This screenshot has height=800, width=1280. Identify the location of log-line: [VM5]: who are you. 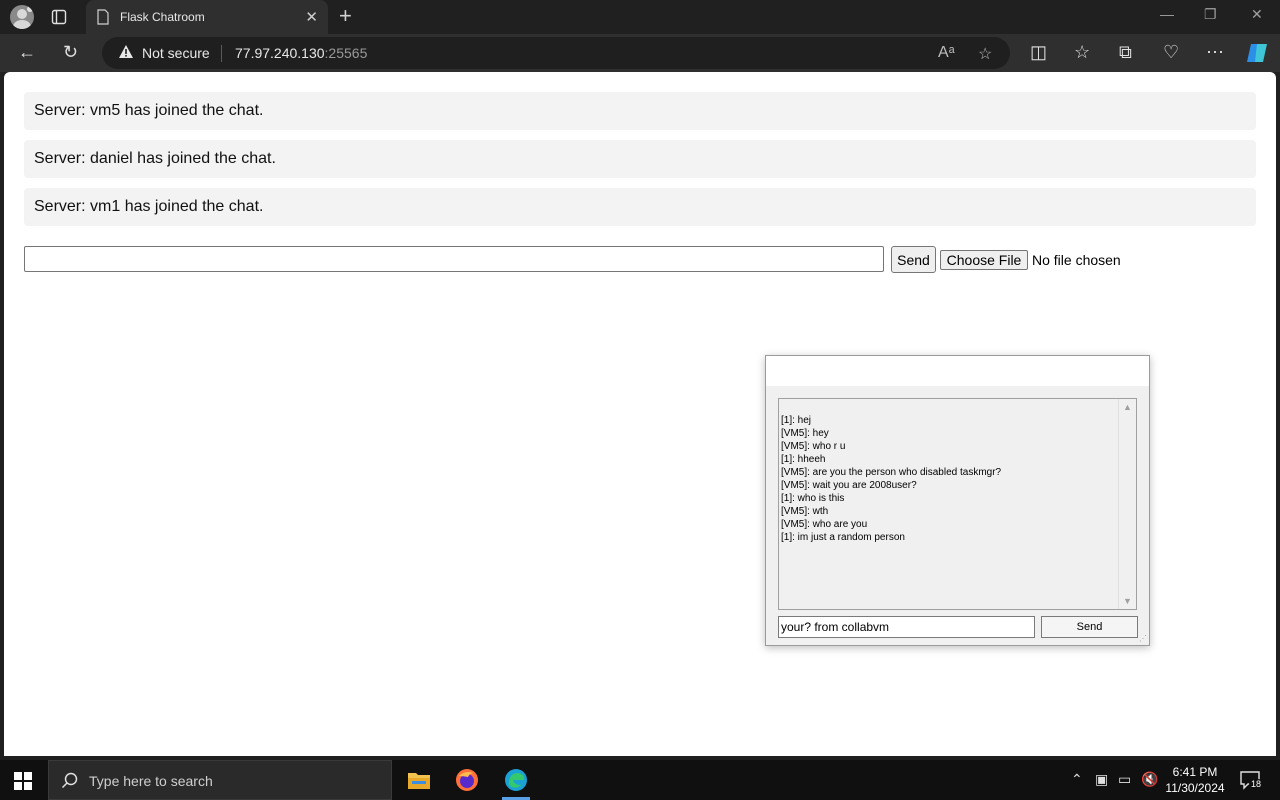
(824, 524).